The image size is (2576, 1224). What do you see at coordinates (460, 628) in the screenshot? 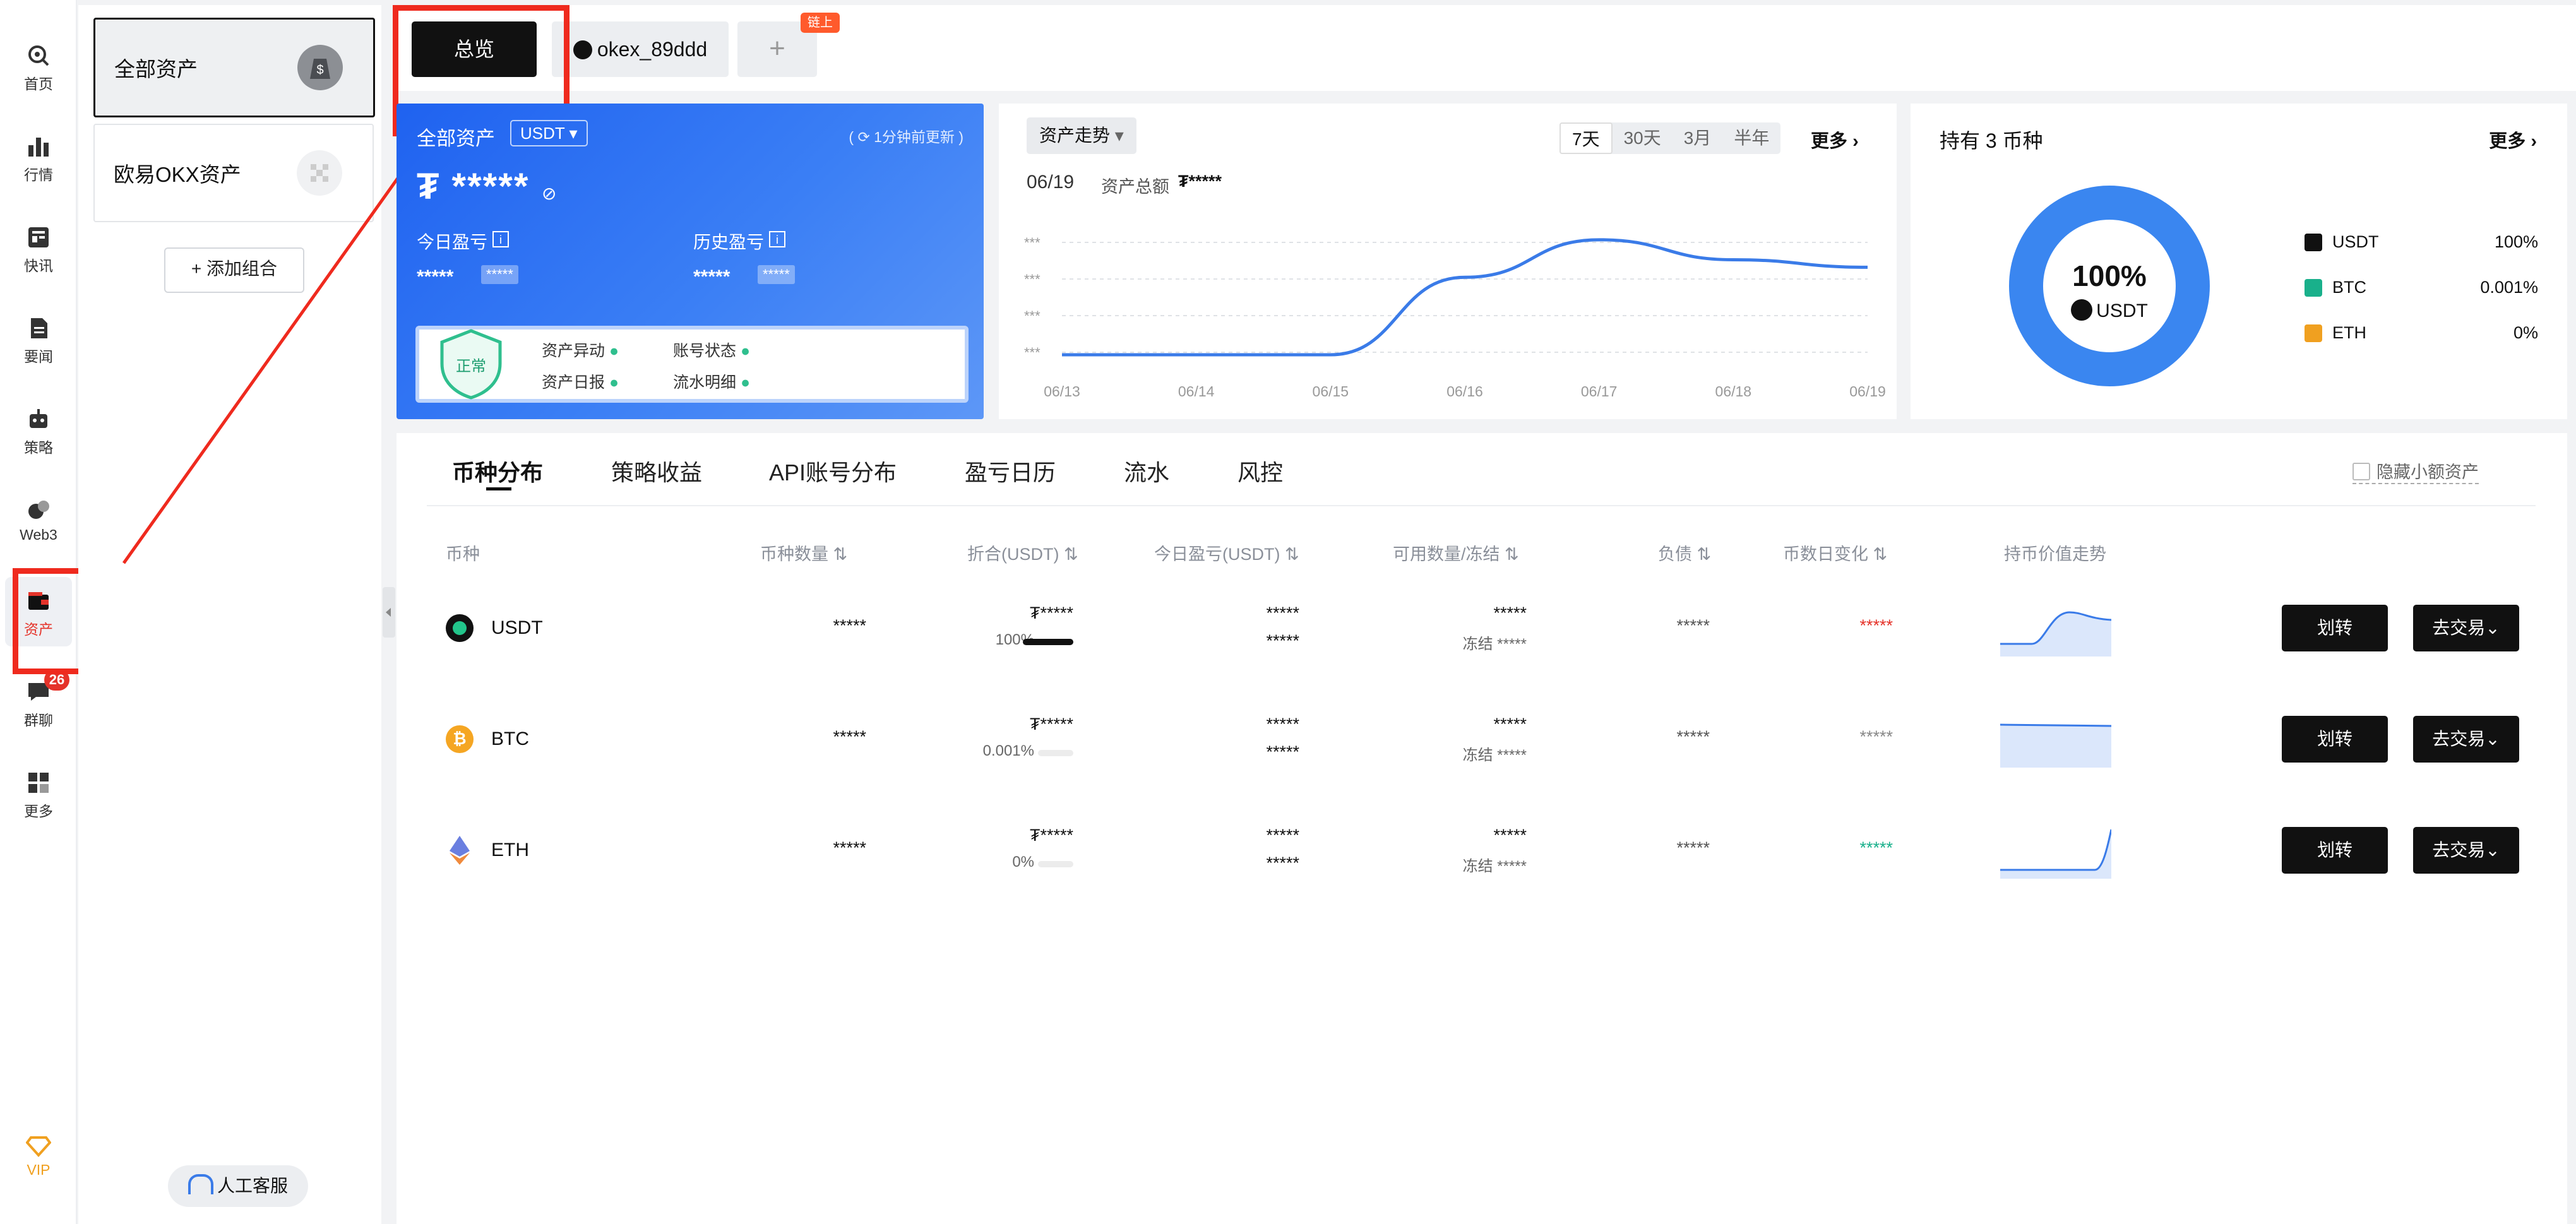
I see `usdt-coin-icon` at bounding box center [460, 628].